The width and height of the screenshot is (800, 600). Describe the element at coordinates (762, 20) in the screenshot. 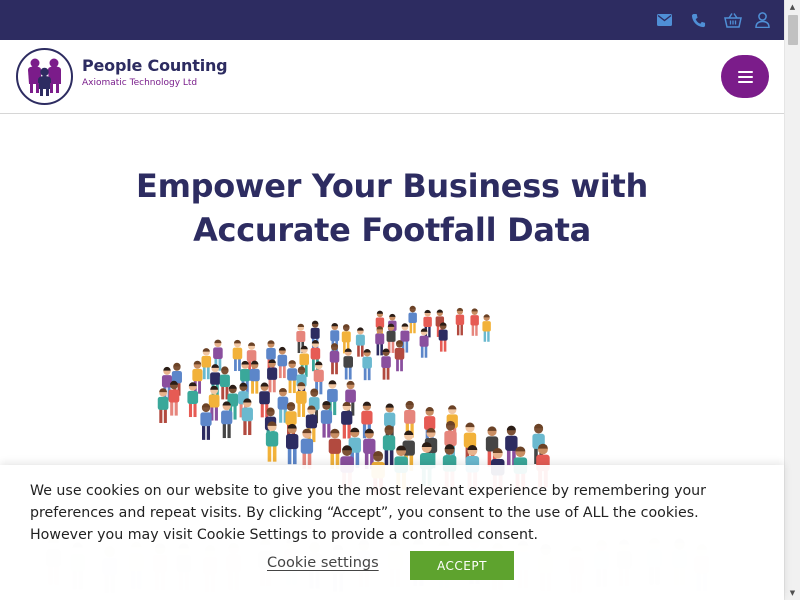

I see `user-icon` at that location.